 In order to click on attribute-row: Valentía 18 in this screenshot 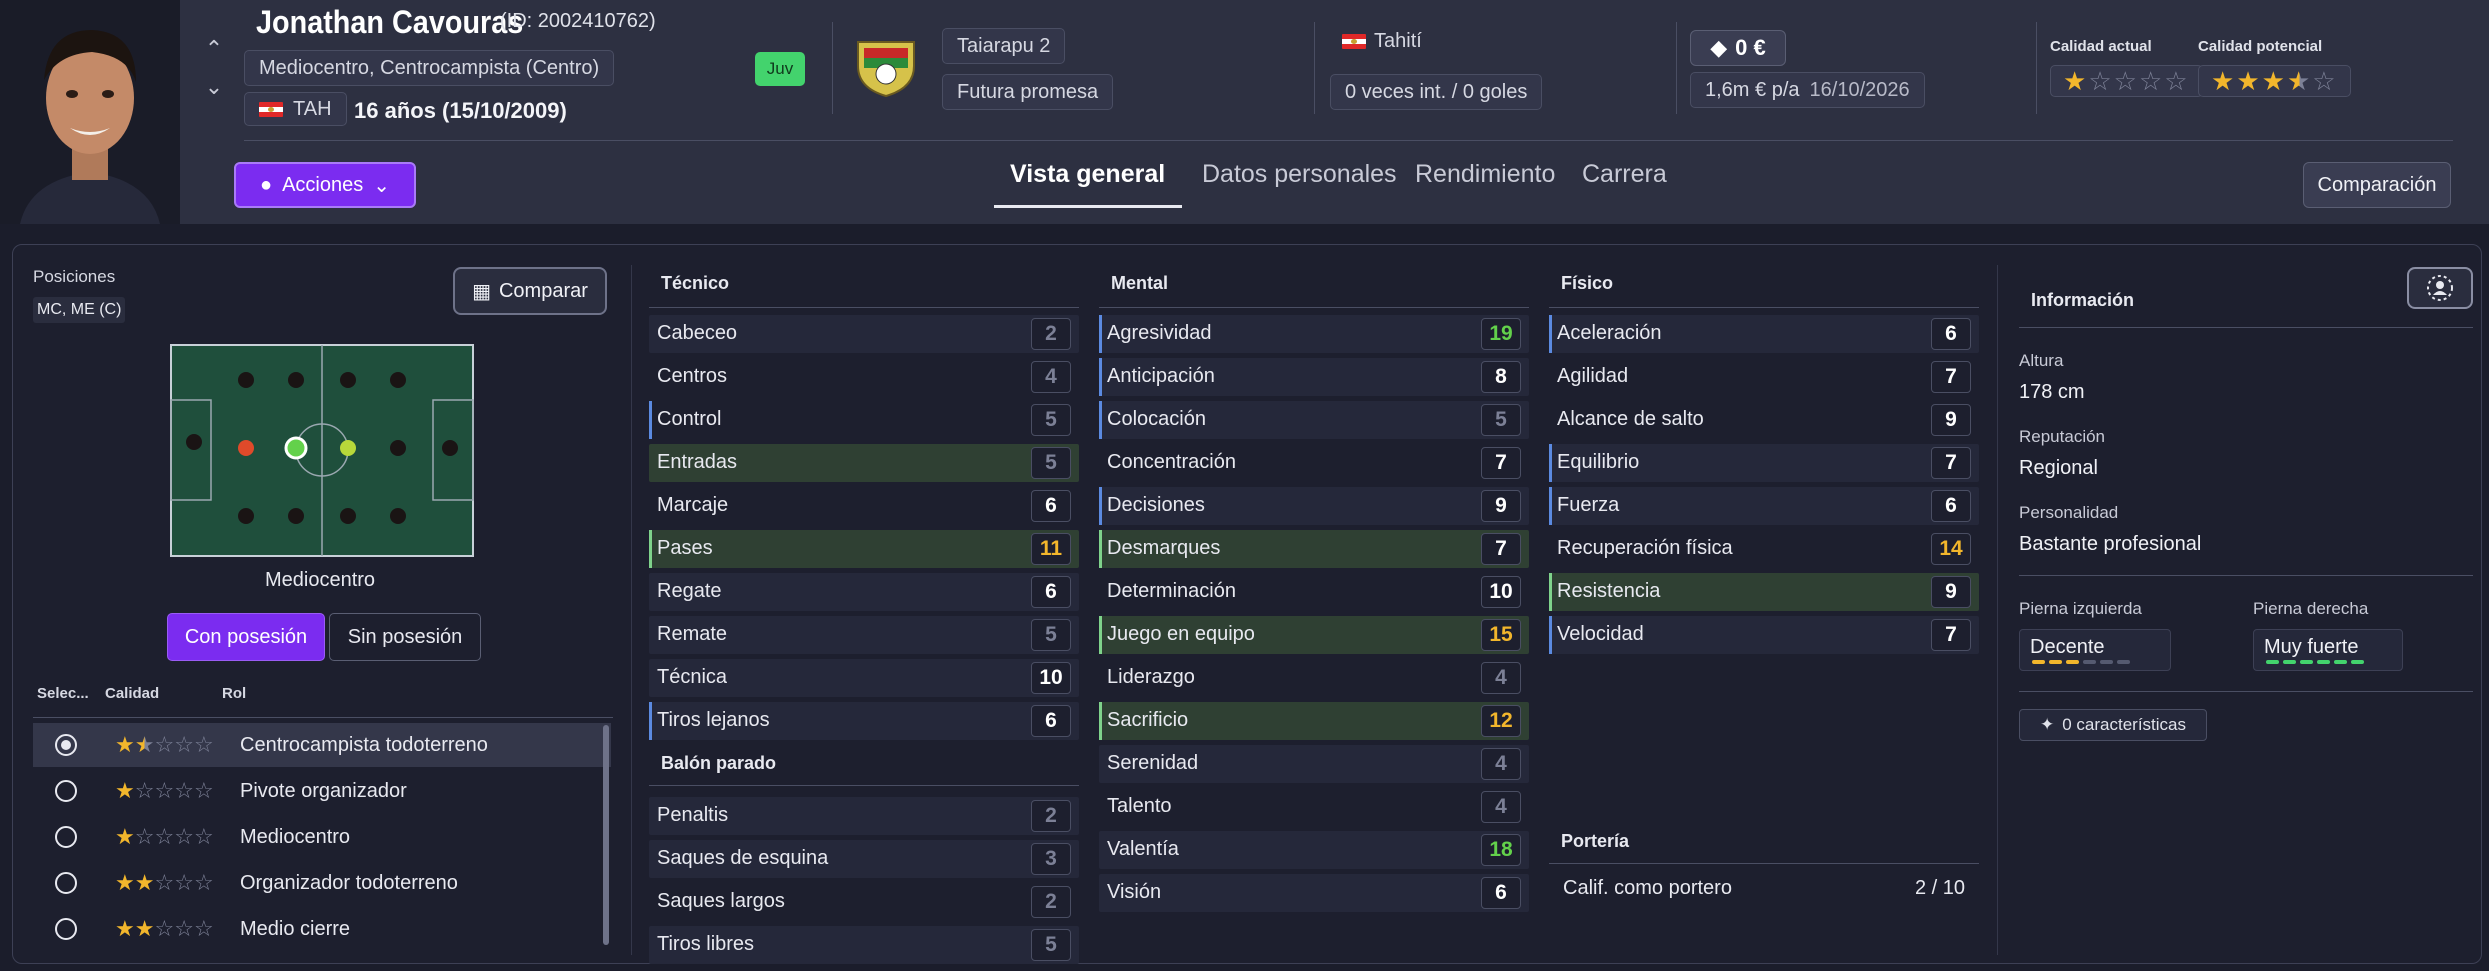, I will do `click(1314, 850)`.